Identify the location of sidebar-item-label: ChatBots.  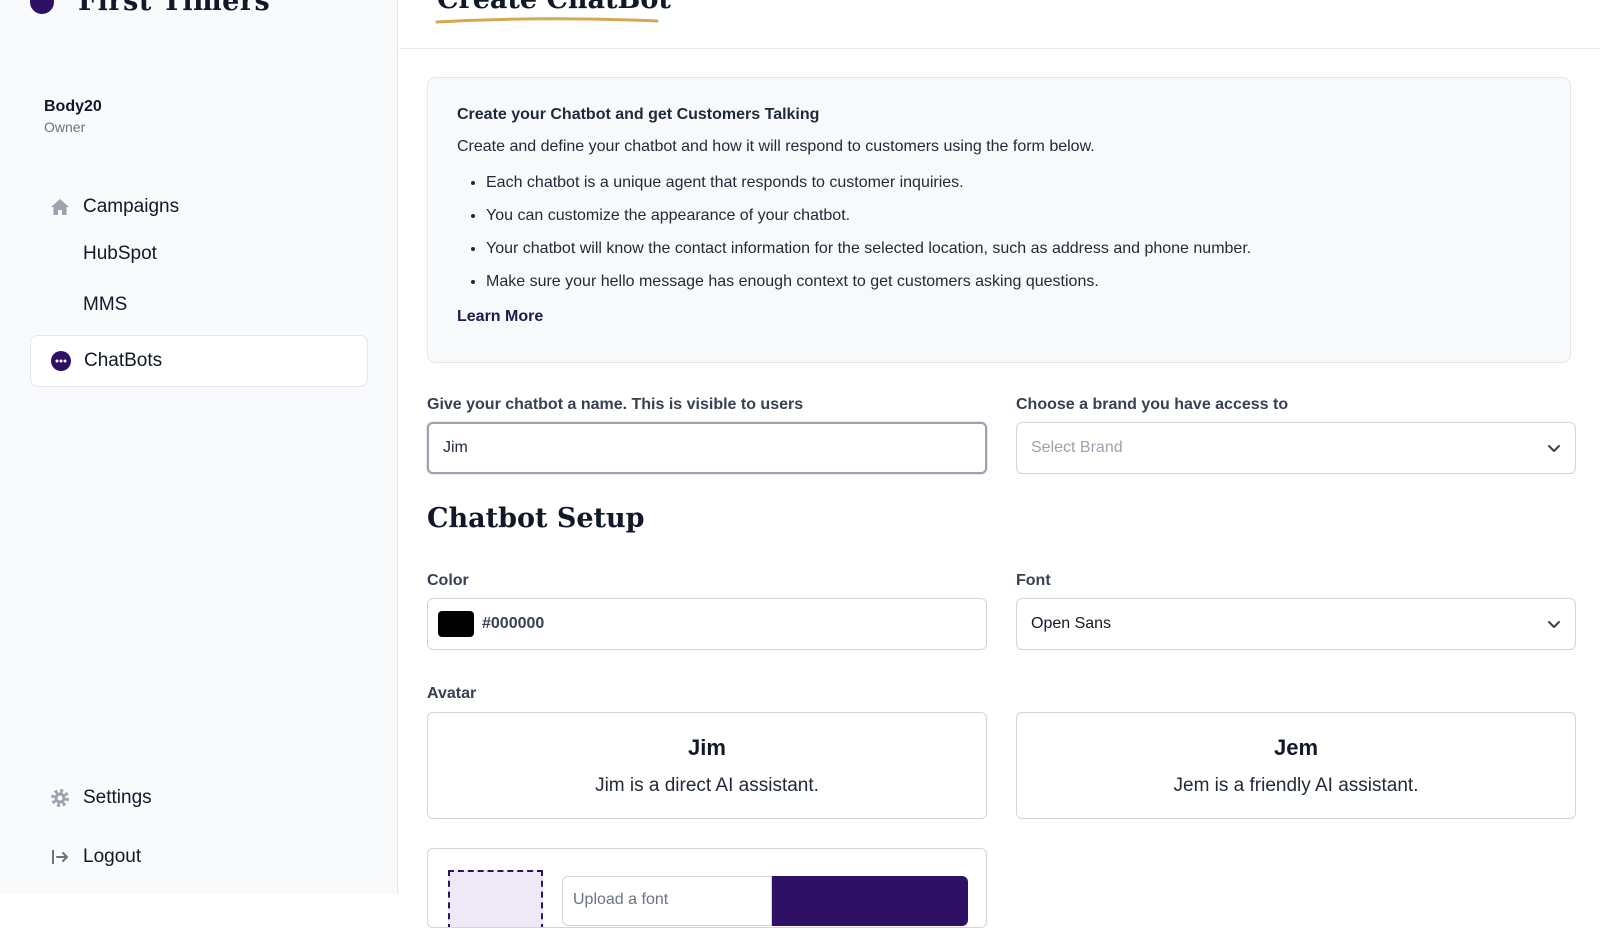
(123, 360).